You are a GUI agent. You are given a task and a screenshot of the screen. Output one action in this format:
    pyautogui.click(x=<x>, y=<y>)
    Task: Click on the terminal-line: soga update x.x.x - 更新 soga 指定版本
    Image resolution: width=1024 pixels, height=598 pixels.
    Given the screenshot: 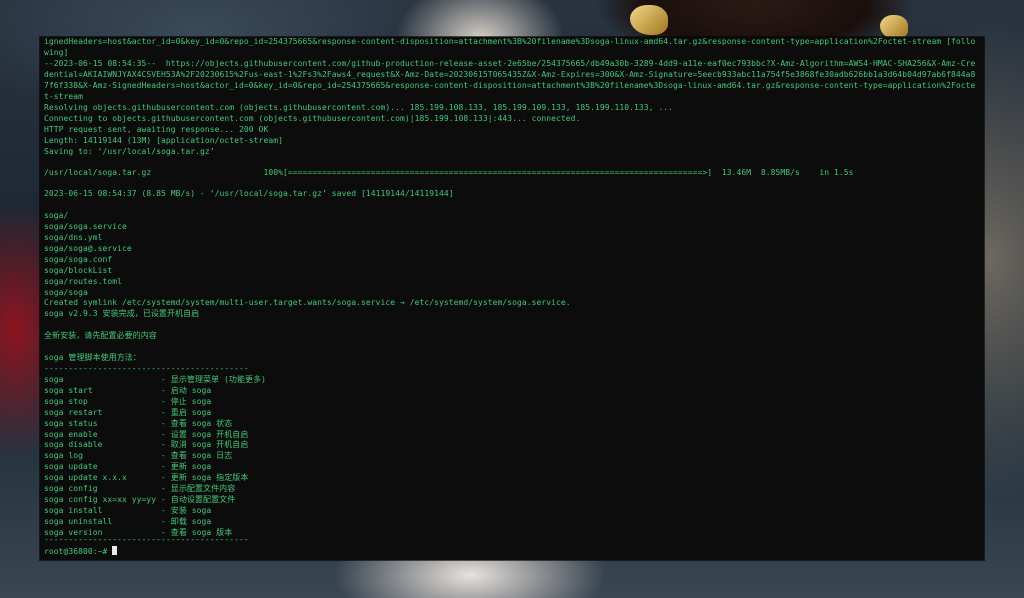 What is the action you would take?
    pyautogui.click(x=146, y=477)
    